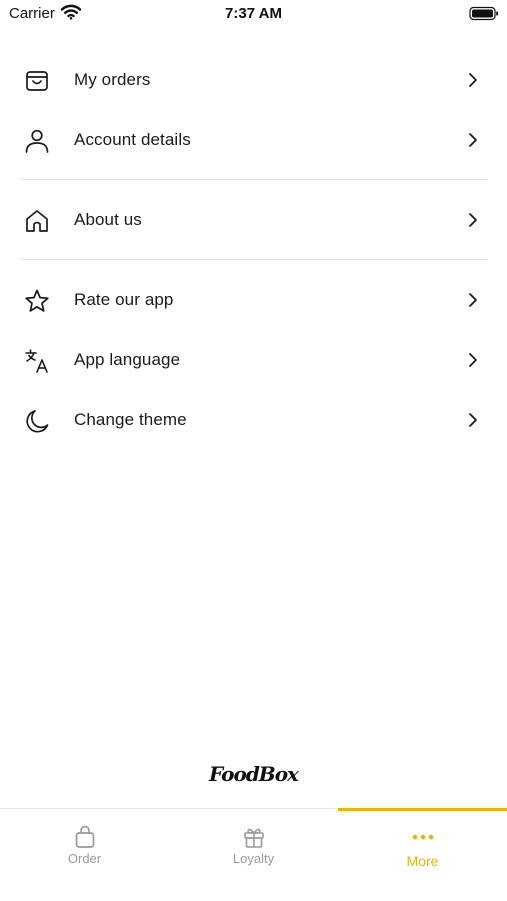 This screenshot has height=901, width=507. What do you see at coordinates (422, 861) in the screenshot?
I see `tab-label: More` at bounding box center [422, 861].